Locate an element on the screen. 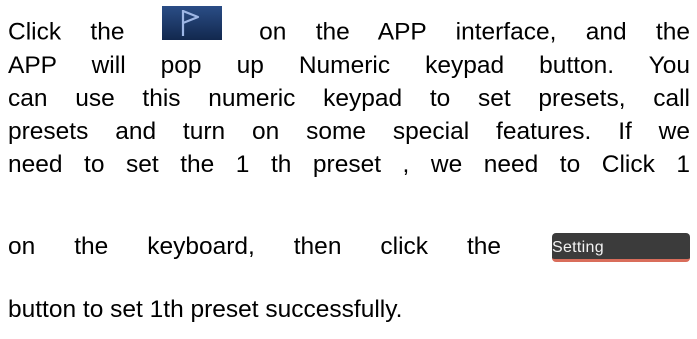  paragraph-line-7: button to set 1th preset successfully. is located at coordinates (205, 309).